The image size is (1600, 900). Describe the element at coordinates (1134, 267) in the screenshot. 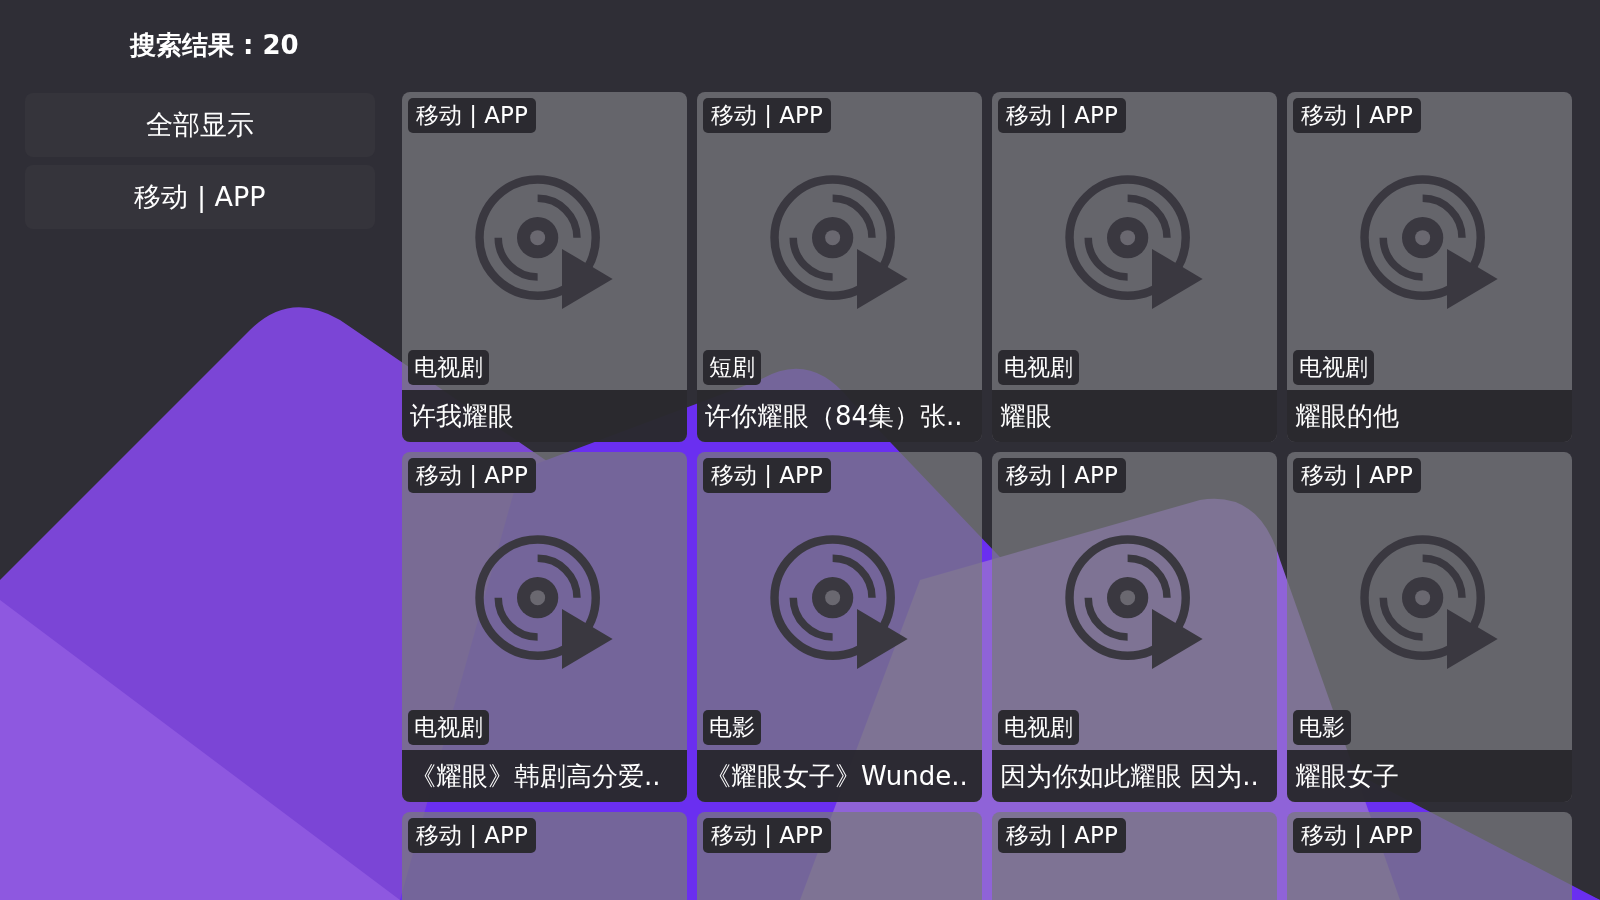

I see `result-card: 移动 | APP 电视剧 耀眼` at that location.